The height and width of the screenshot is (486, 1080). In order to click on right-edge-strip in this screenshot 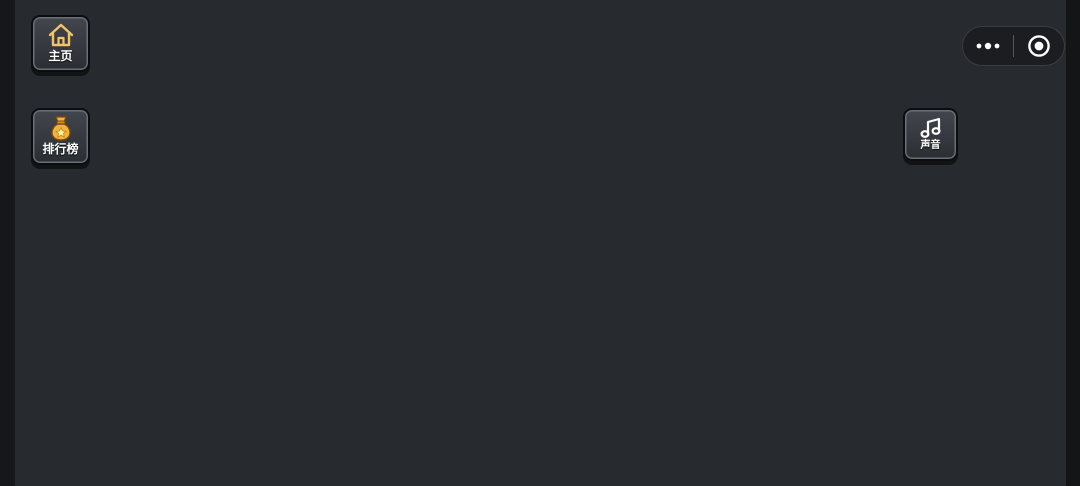, I will do `click(1073, 243)`.